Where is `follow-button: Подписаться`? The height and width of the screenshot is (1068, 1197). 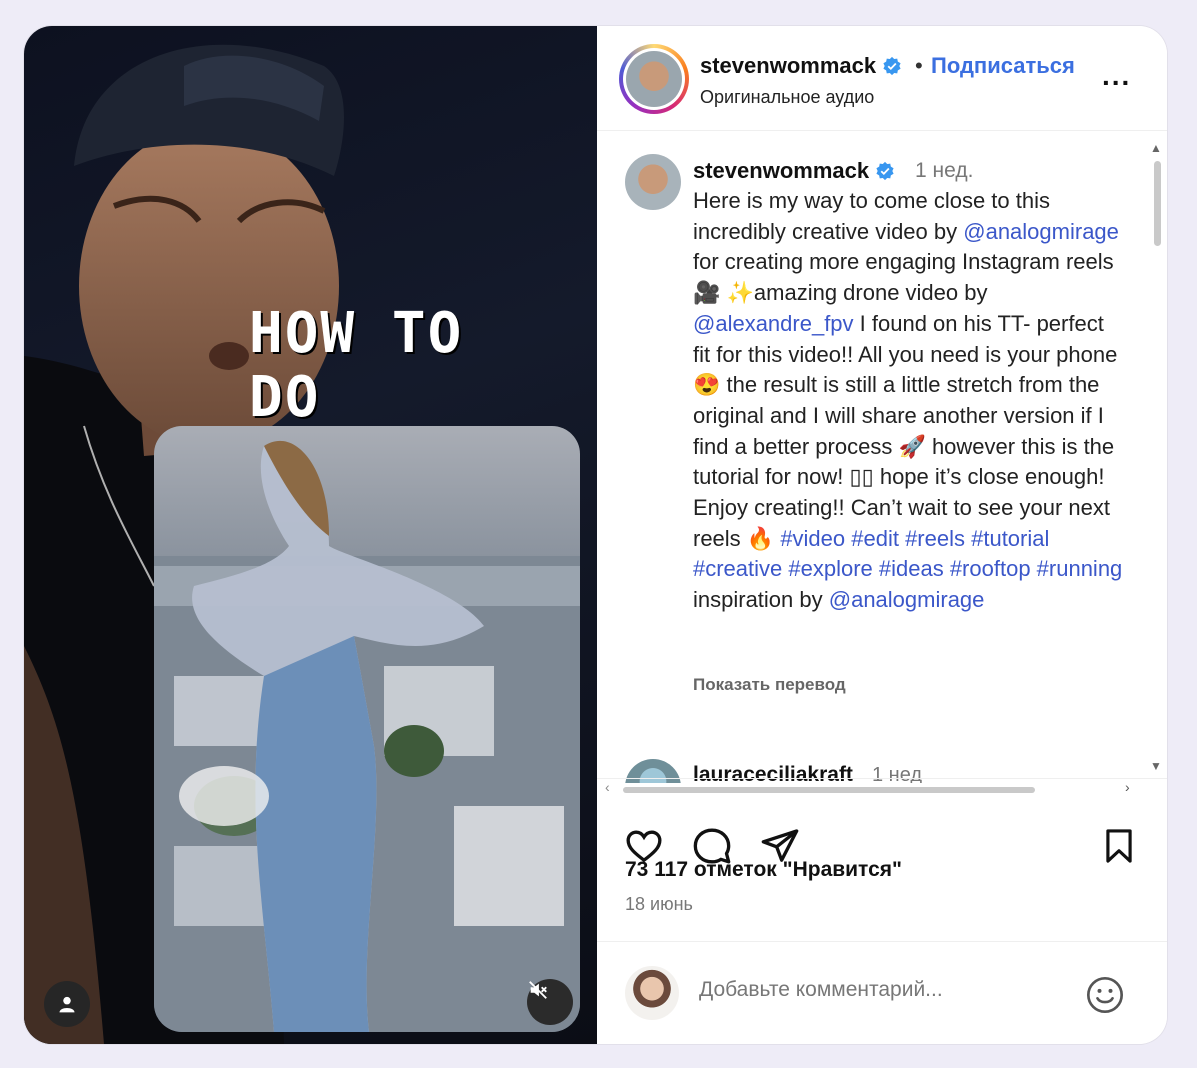
follow-button: Подписаться is located at coordinates (1003, 66).